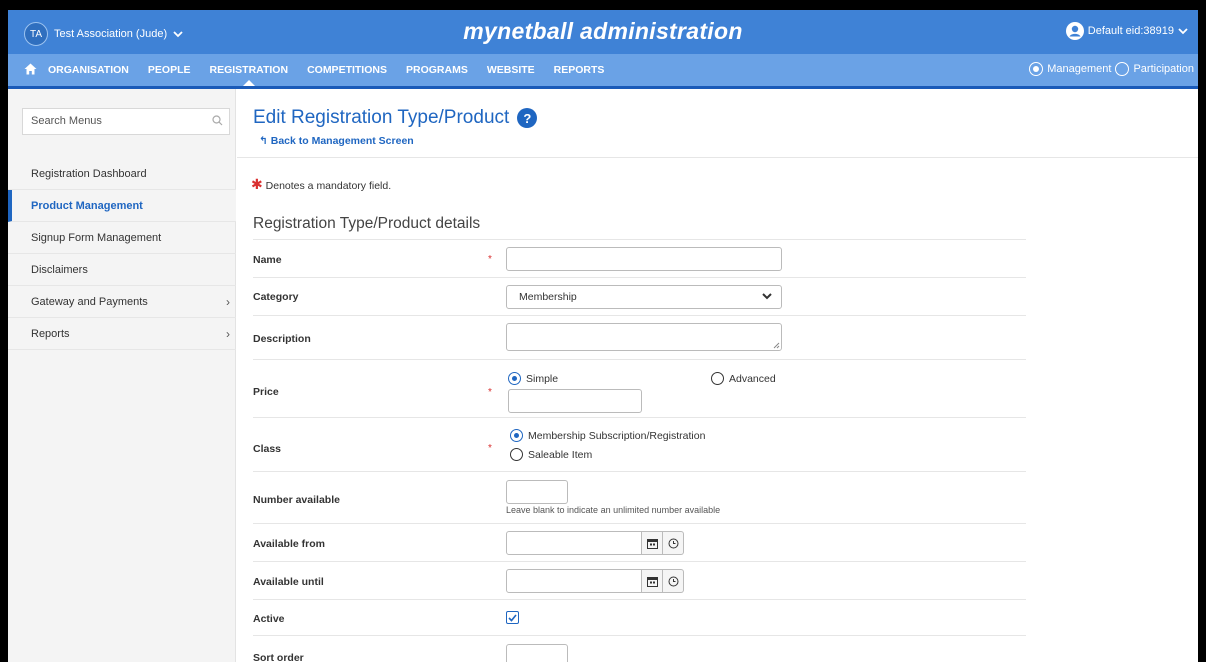 The height and width of the screenshot is (662, 1206). I want to click on chevron-down-icon, so click(1183, 31).